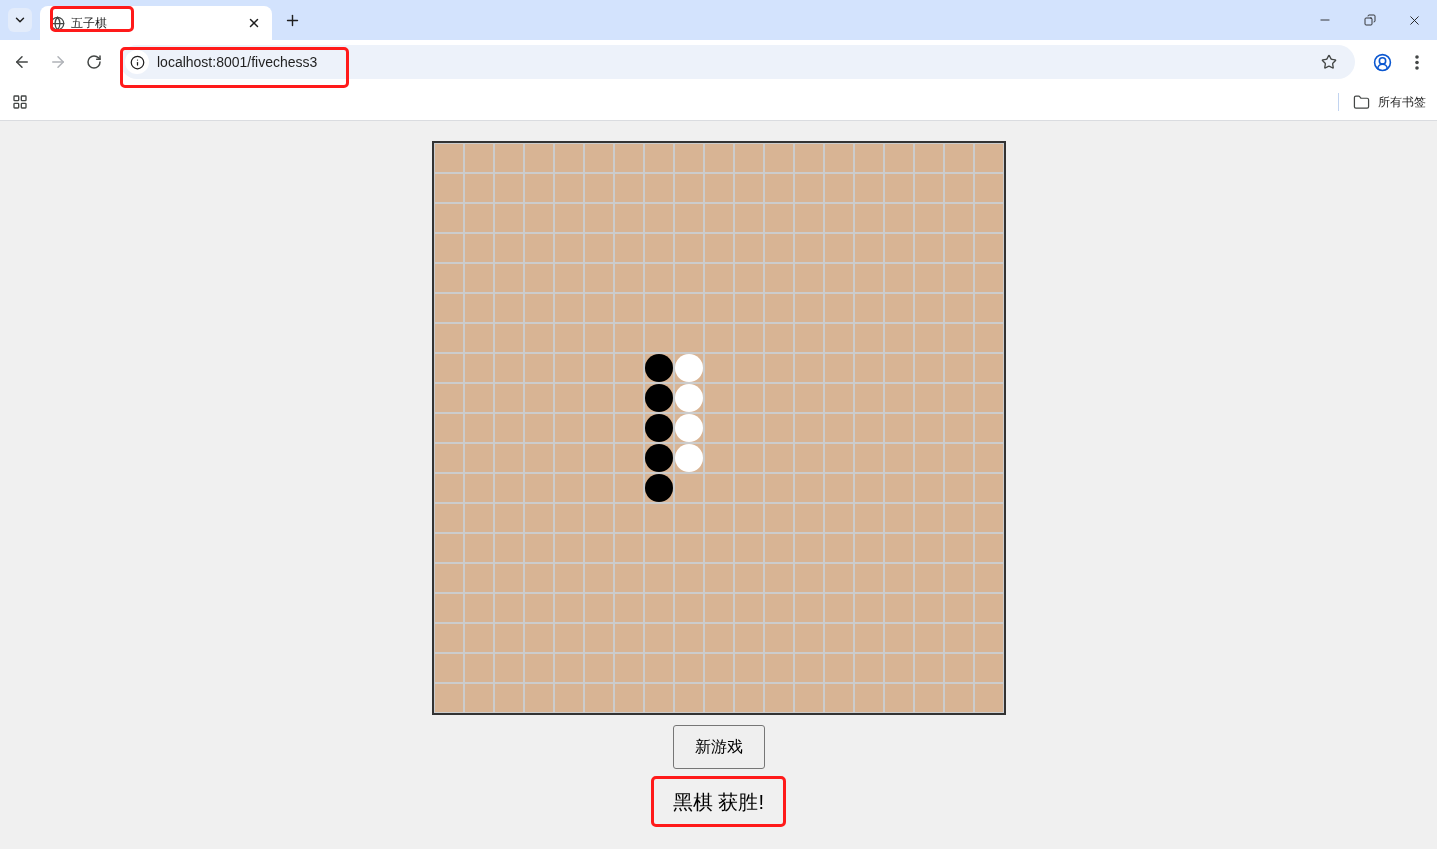 The image size is (1437, 849). I want to click on url-text: localhost:8001/fivechess3, so click(237, 62).